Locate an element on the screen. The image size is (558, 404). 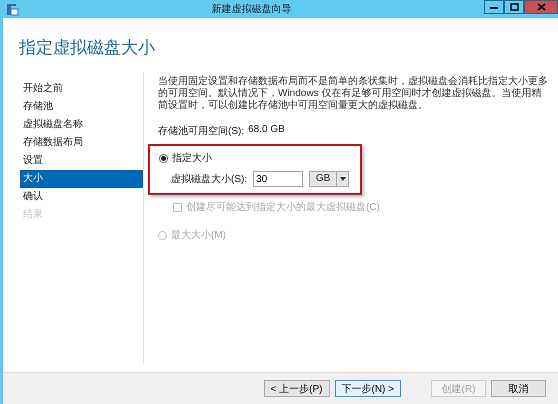
maximize-icon is located at coordinates (514, 7).